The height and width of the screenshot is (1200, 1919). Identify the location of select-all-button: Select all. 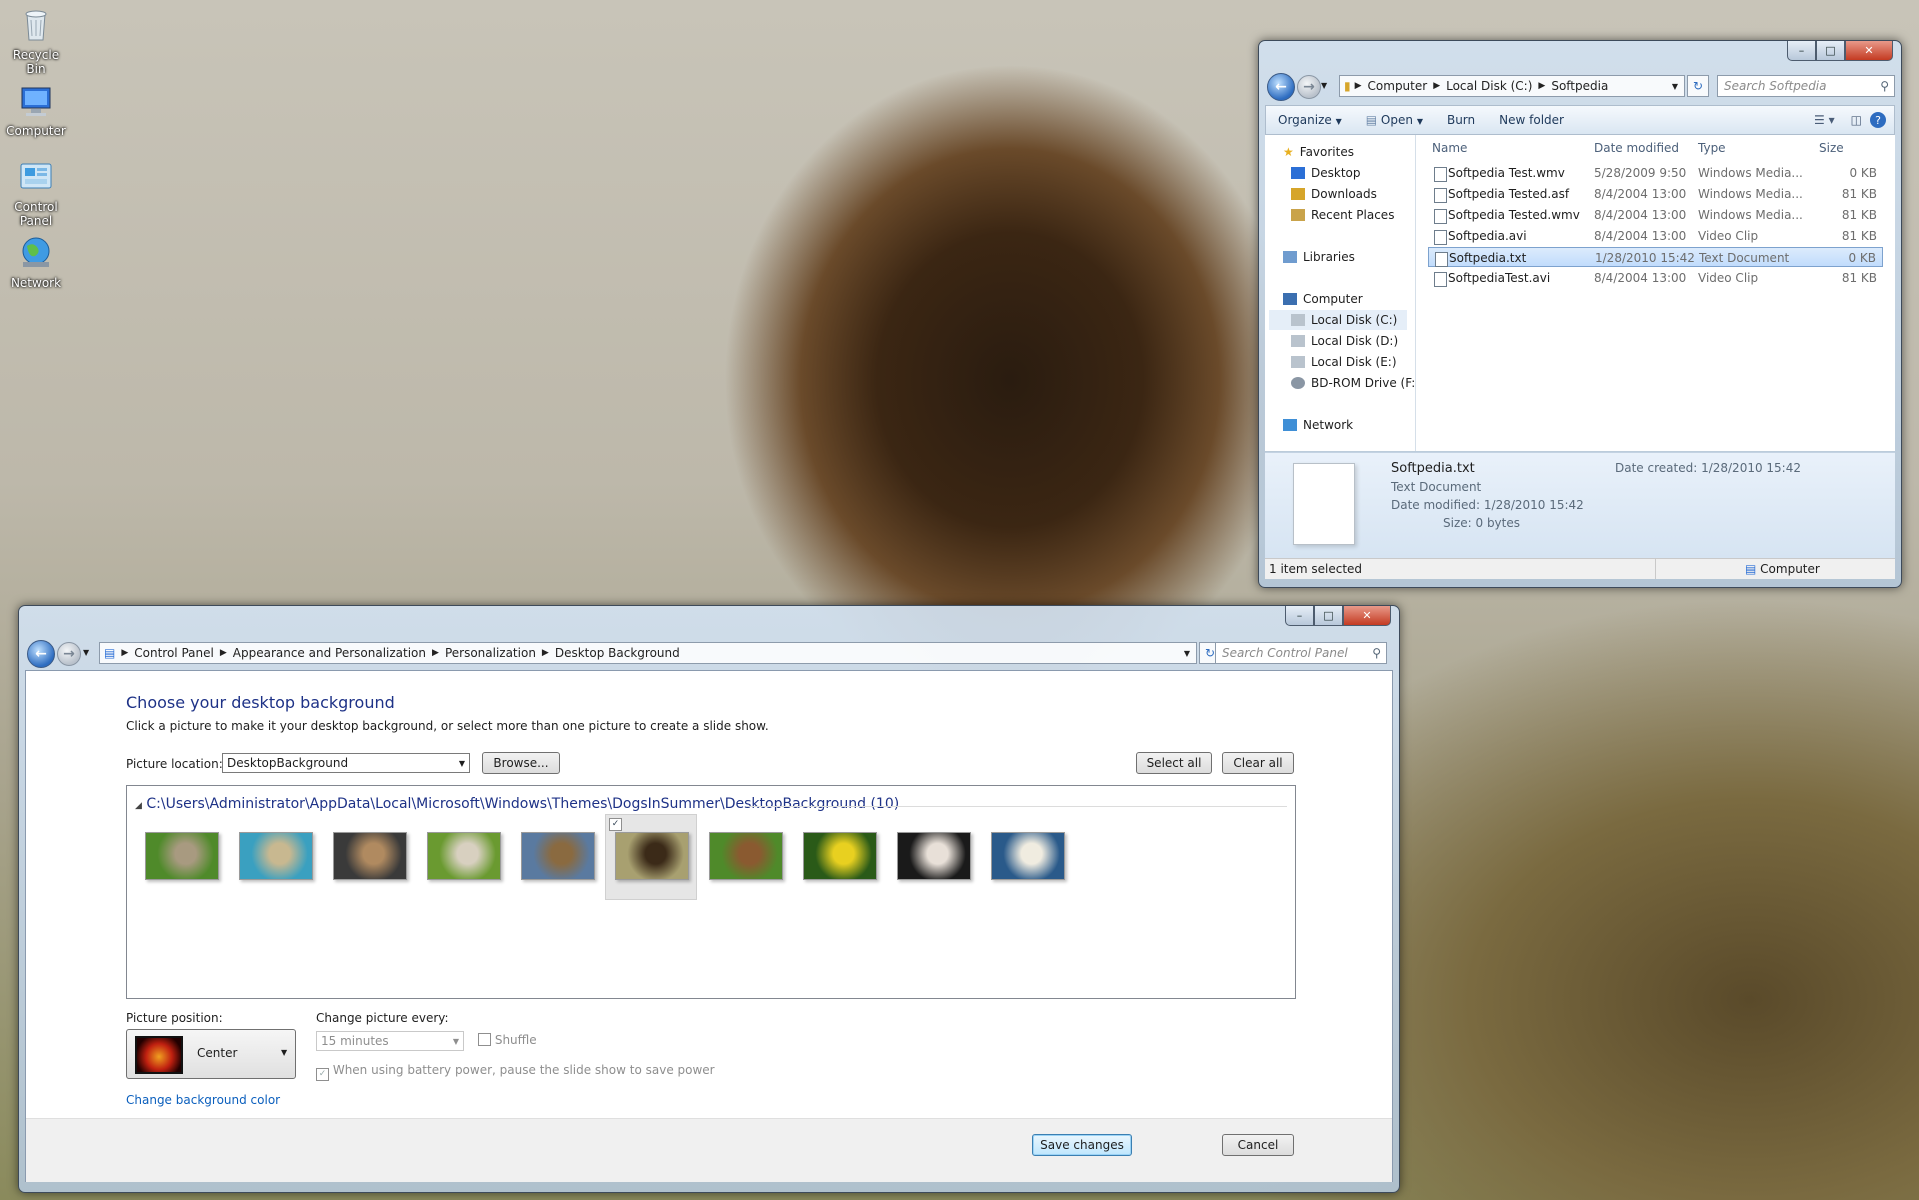
(1174, 763).